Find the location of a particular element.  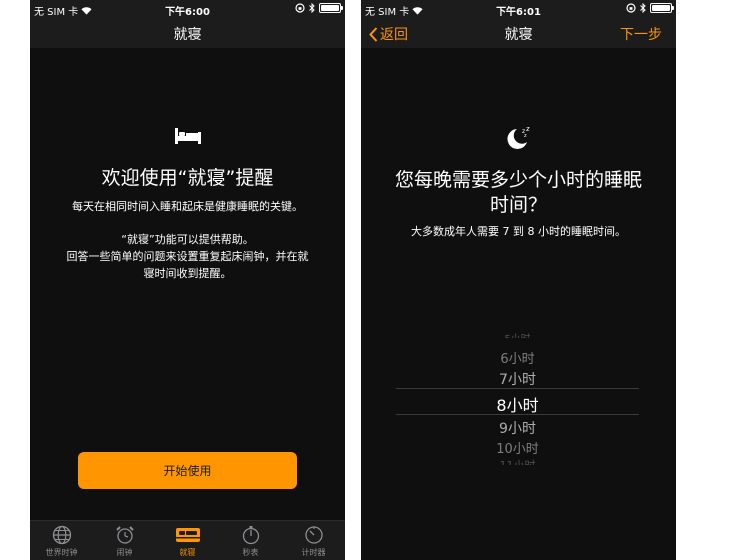

hours-picker: 5小时 6小时 7小时 8小时 9小时 10小时 11小时 is located at coordinates (517, 400).